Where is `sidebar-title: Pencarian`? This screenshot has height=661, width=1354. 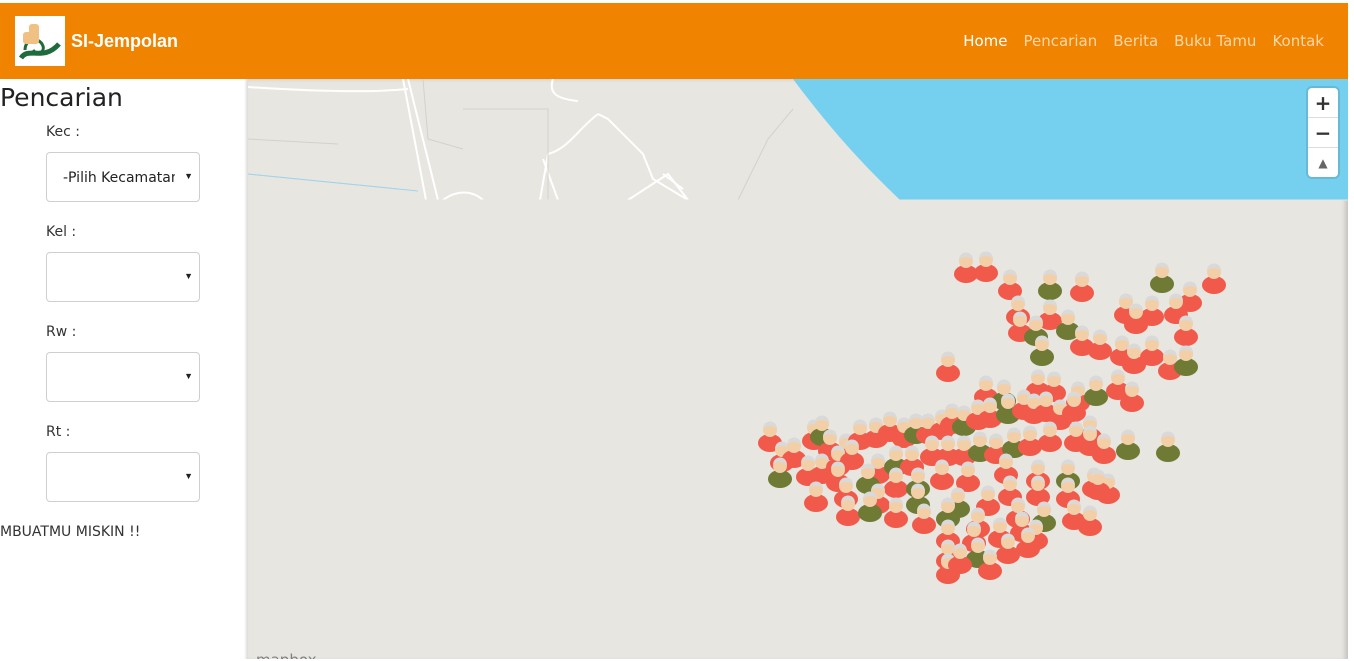 sidebar-title: Pencarian is located at coordinates (61, 97).